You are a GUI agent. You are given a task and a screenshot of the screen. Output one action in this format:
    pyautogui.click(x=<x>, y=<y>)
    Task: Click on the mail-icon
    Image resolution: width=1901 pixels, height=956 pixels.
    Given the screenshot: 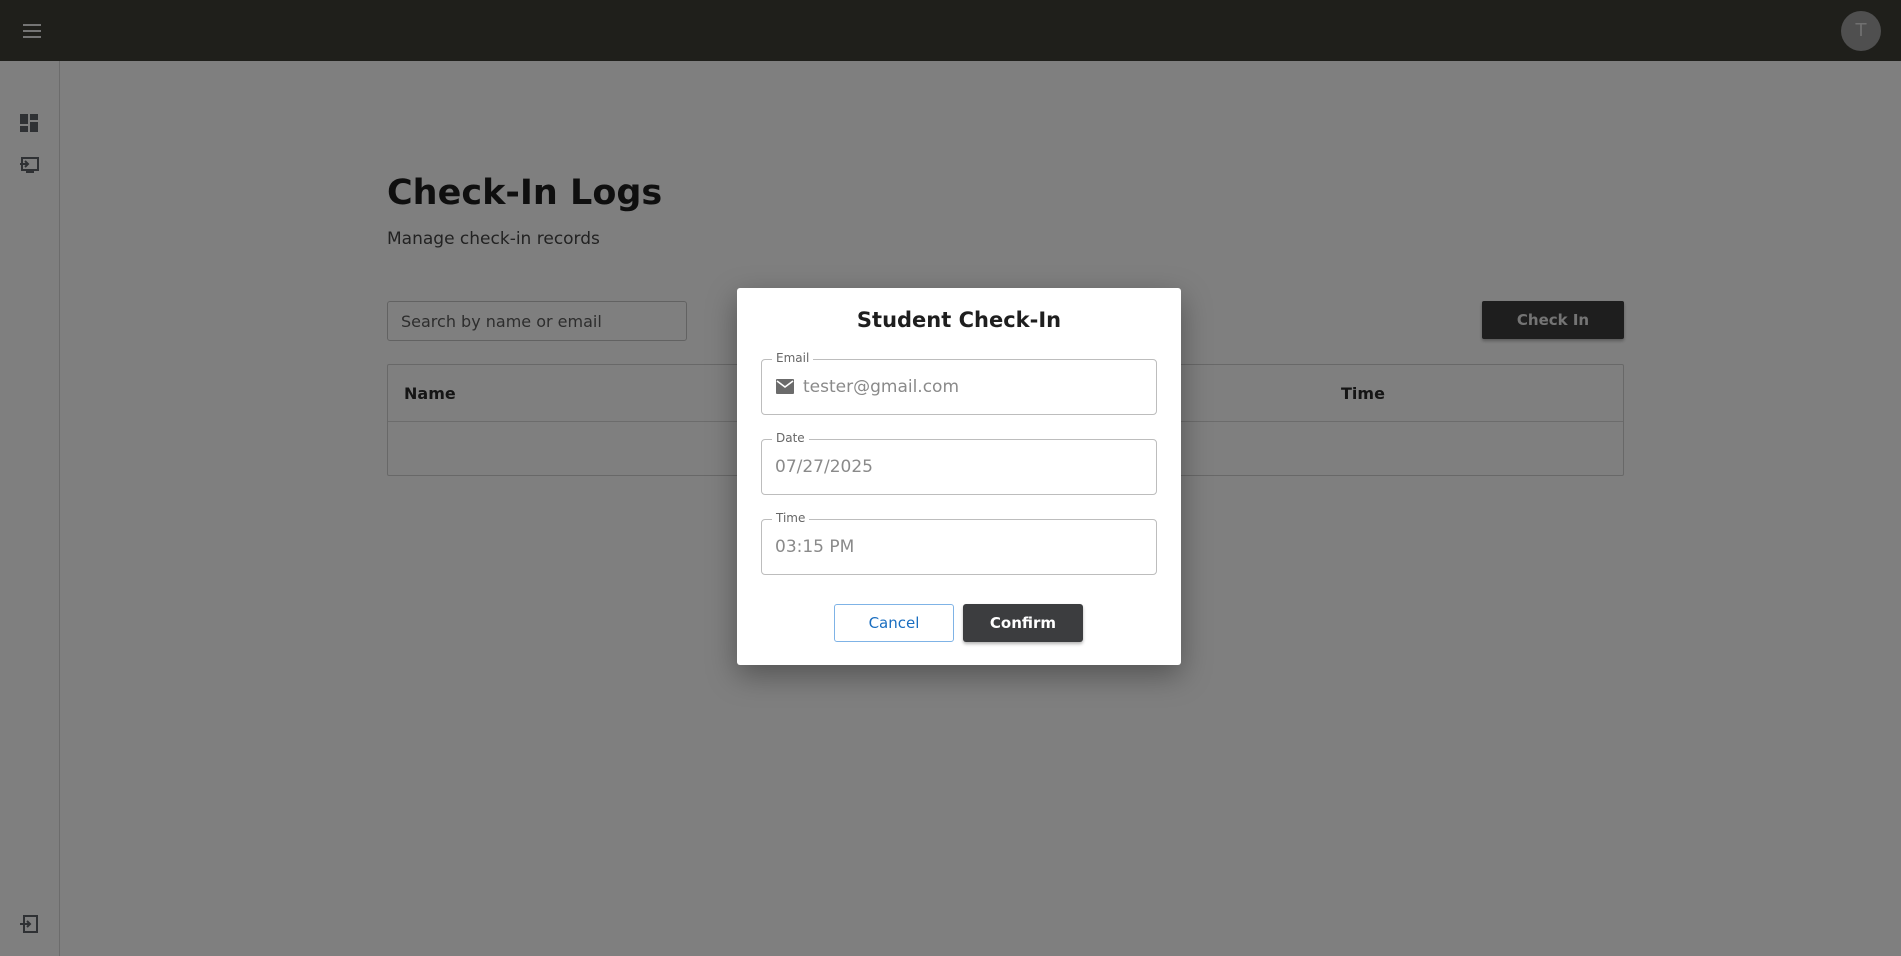 What is the action you would take?
    pyautogui.click(x=785, y=388)
    